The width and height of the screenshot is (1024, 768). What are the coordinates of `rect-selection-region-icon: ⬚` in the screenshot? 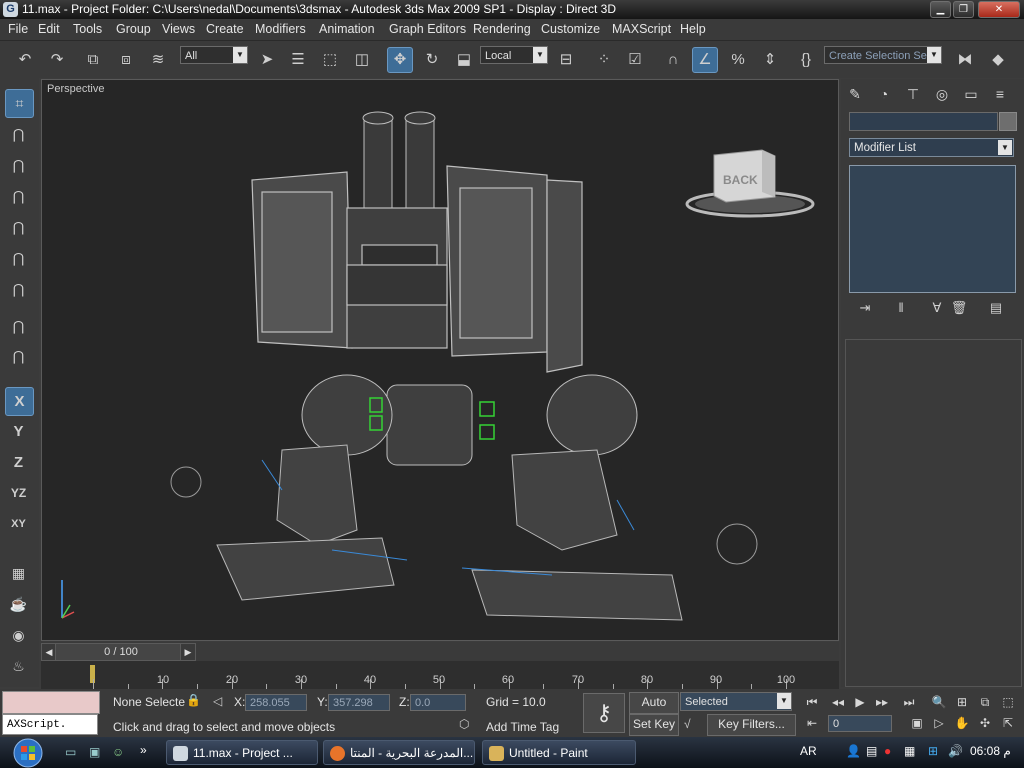 It's located at (330, 60).